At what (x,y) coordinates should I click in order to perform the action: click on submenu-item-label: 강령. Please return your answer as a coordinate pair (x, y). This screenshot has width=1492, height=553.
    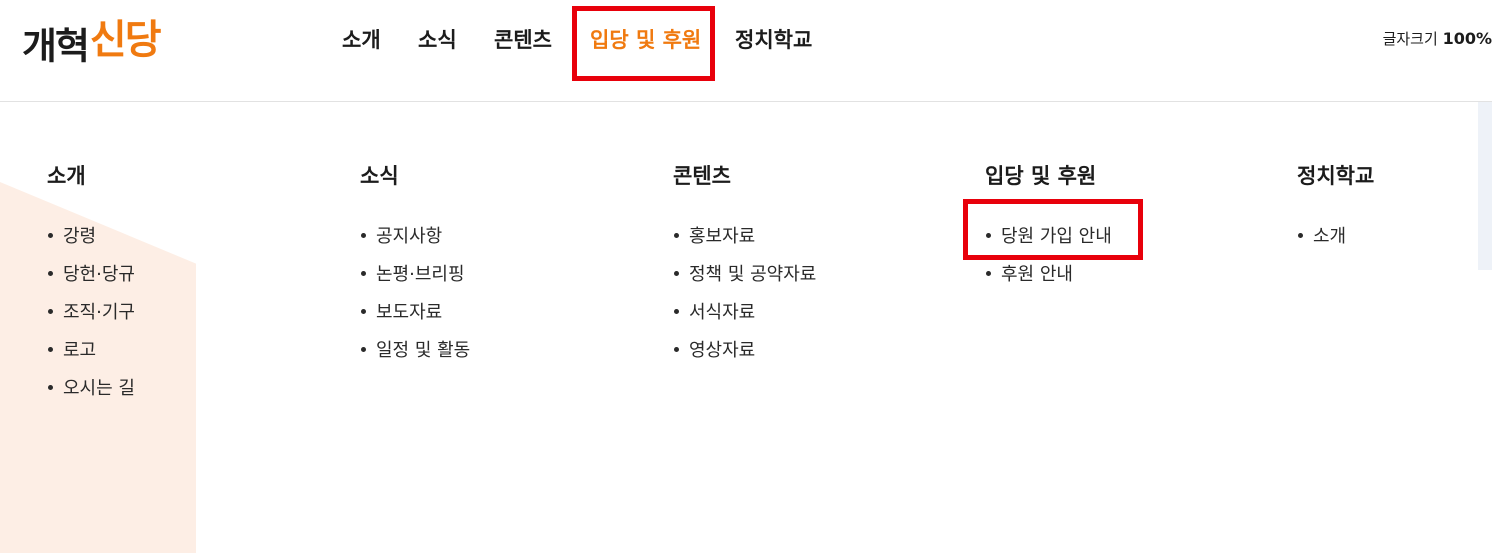
    Looking at the image, I should click on (80, 236).